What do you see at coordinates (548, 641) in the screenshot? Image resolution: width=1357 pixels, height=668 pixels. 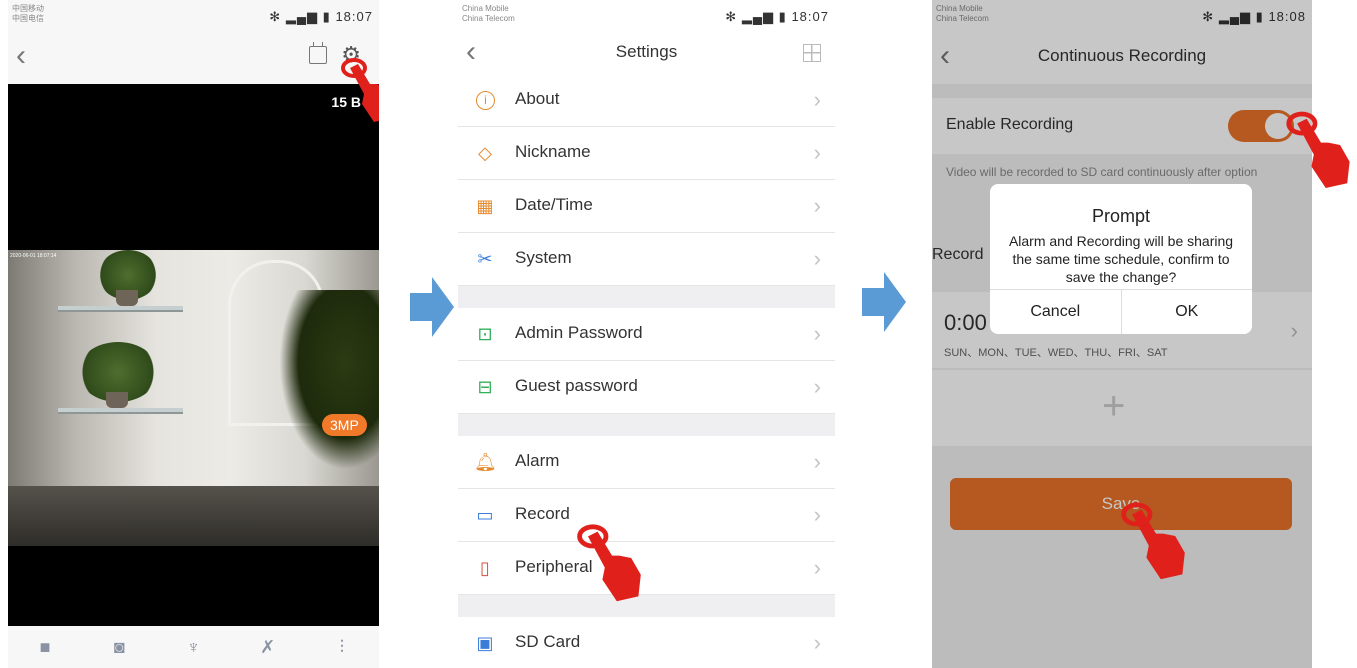 I see `item-label: SD Card` at bounding box center [548, 641].